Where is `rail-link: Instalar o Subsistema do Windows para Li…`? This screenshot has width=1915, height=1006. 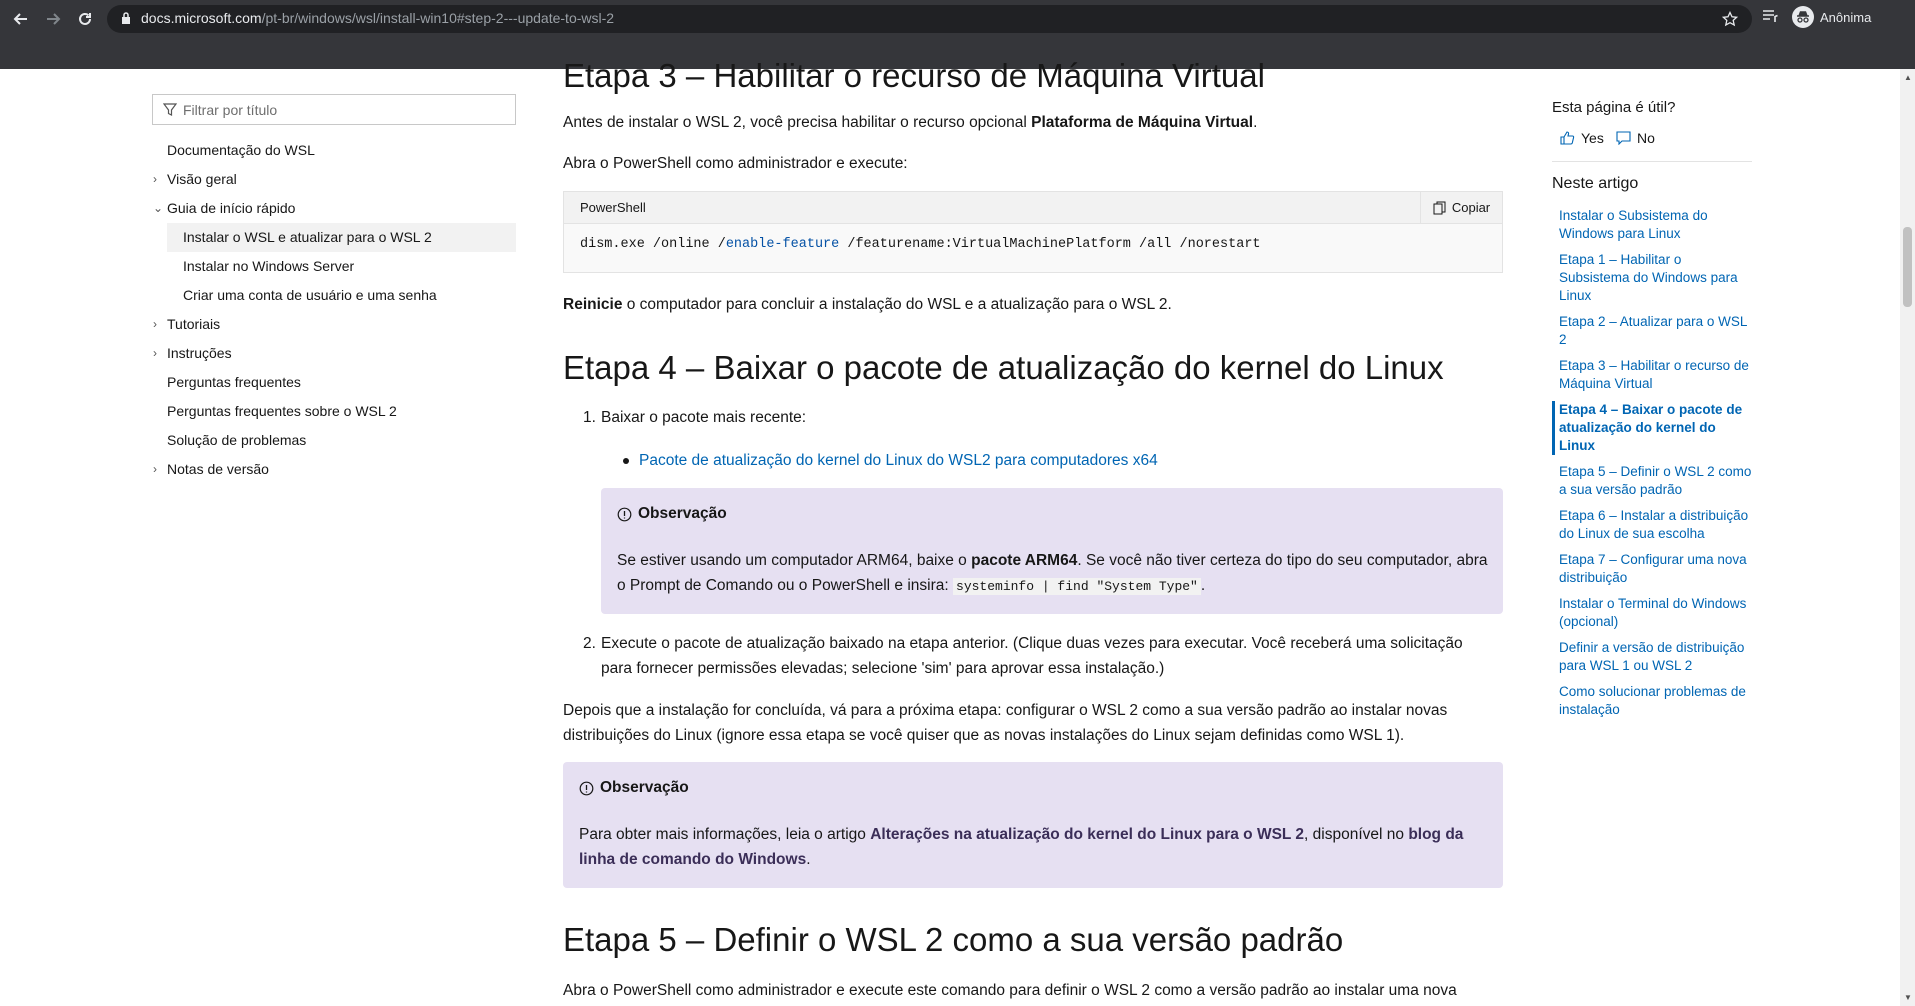 rail-link: Instalar o Subsistema do Windows para Li… is located at coordinates (1652, 225).